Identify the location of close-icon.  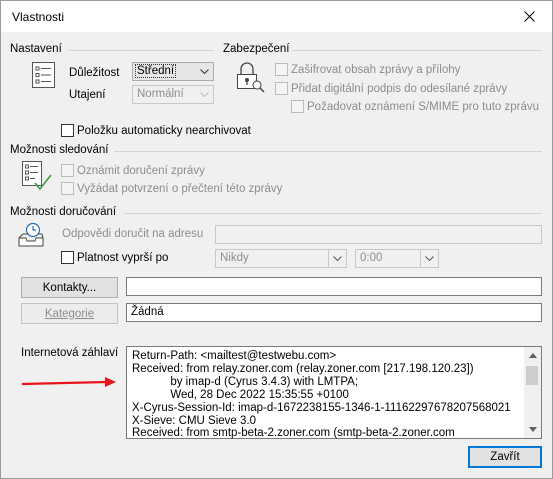
(529, 16).